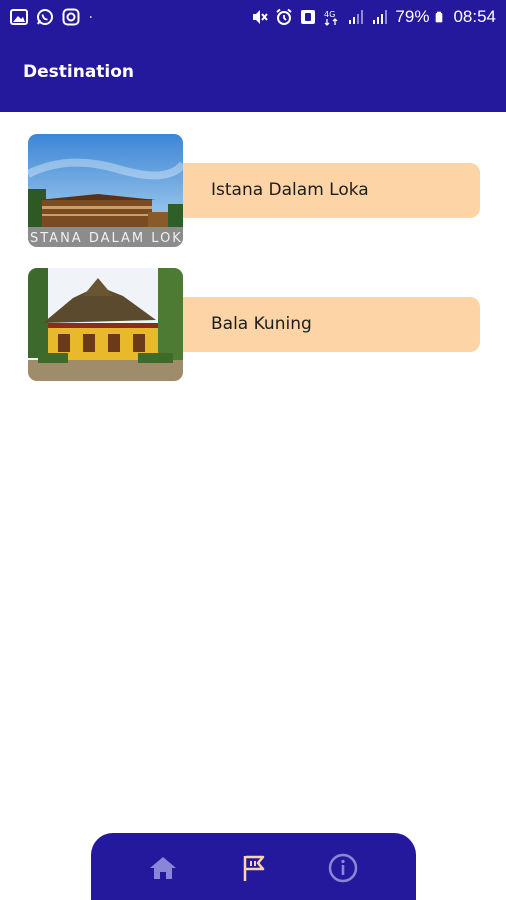 The height and width of the screenshot is (900, 506). Describe the element at coordinates (90, 17) in the screenshot. I see `dot-icon` at that location.